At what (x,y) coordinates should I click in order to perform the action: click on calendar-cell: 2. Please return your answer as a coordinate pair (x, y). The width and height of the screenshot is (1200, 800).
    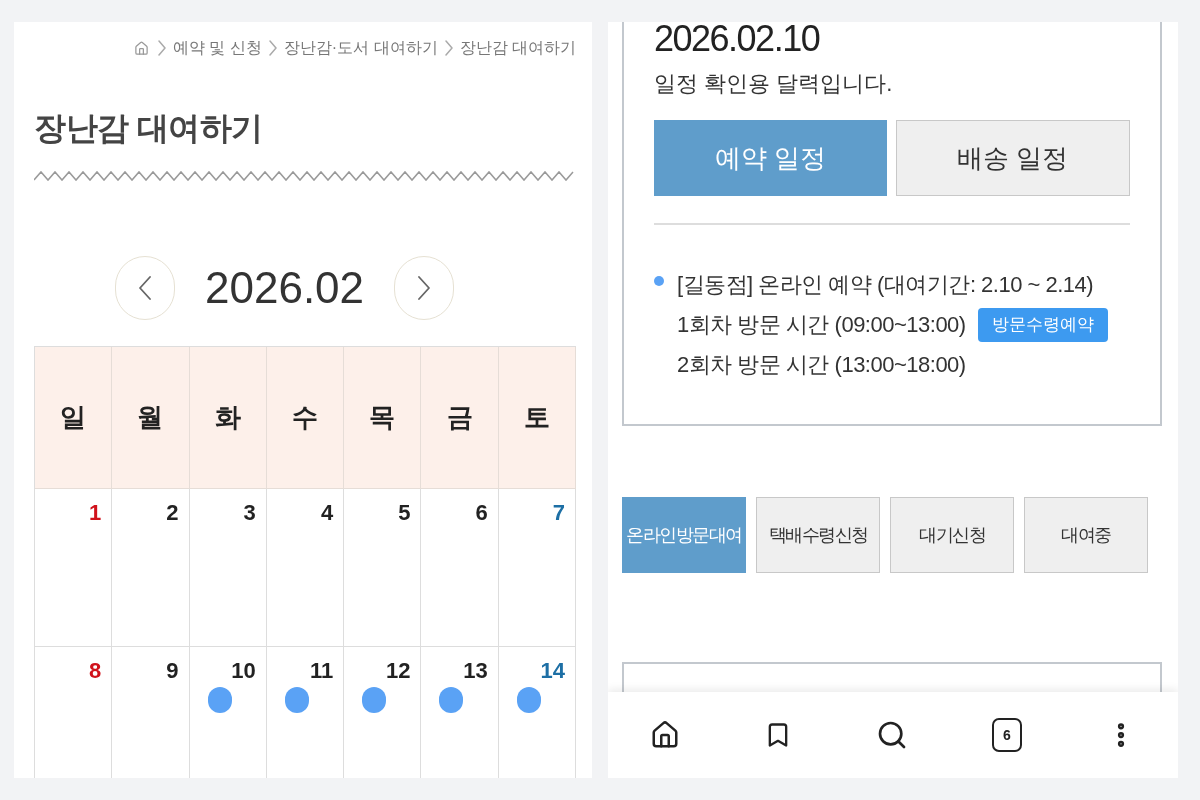
    Looking at the image, I should click on (151, 568).